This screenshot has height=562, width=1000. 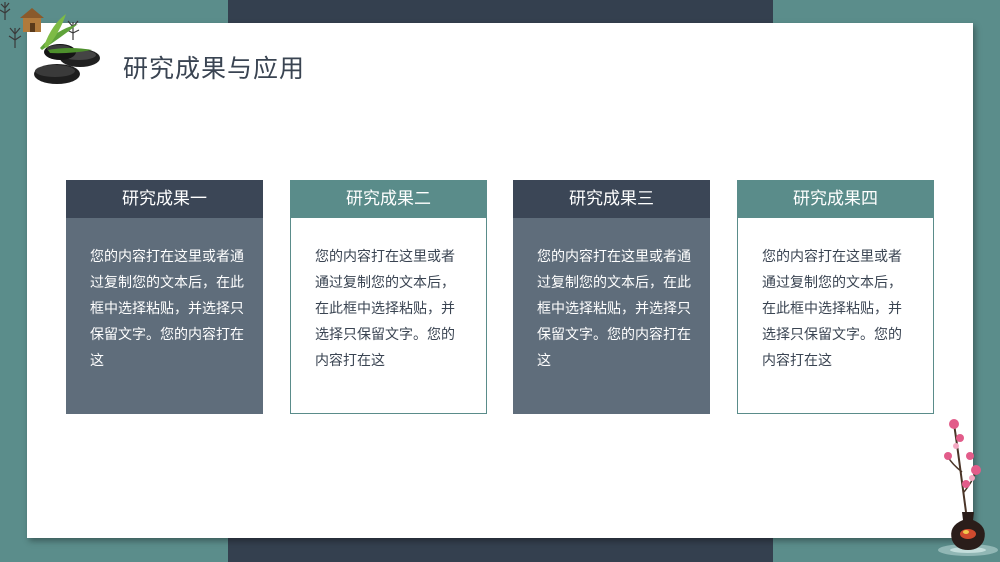 I want to click on card-heading: 研究成果一, so click(x=164, y=199).